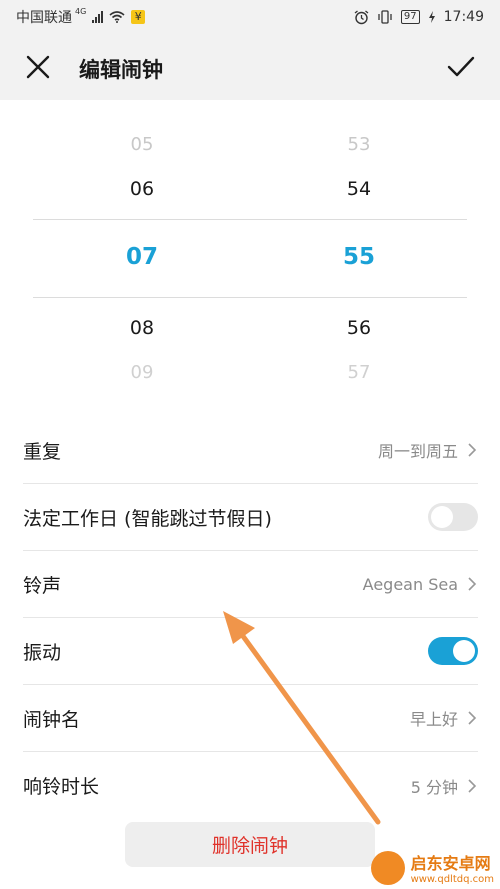 The image size is (500, 889). What do you see at coordinates (61, 787) in the screenshot?
I see `ring-duration-label: 响铃时长` at bounding box center [61, 787].